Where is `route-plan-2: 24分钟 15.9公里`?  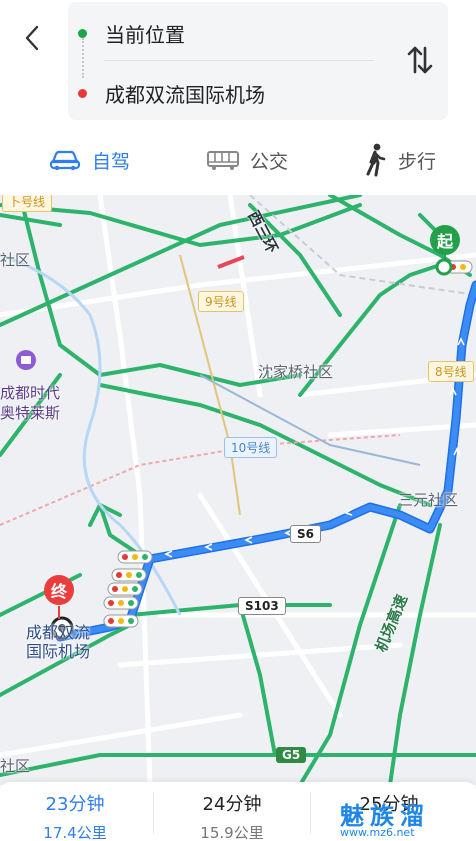 route-plan-2: 24分钟 15.9公里 is located at coordinates (232, 811).